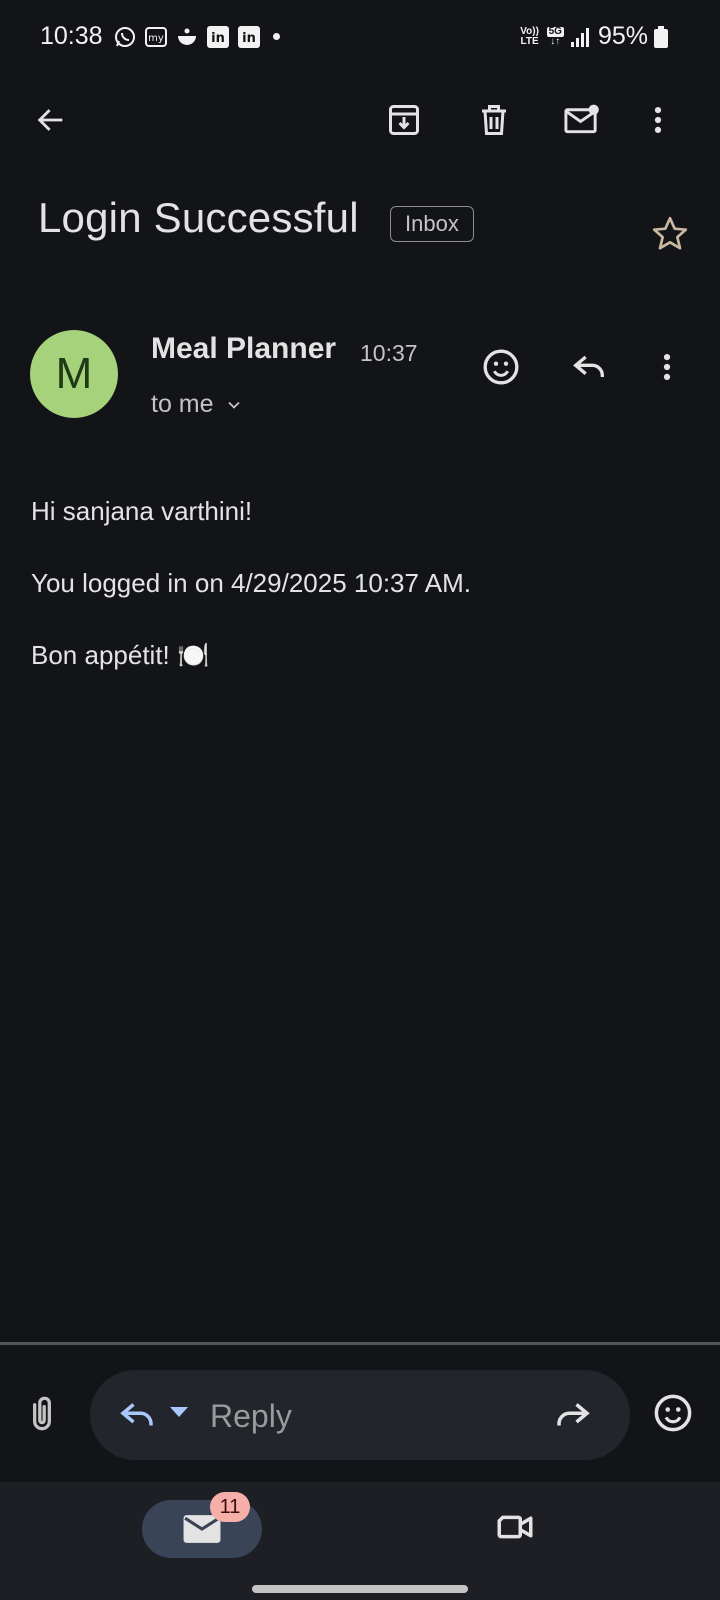  I want to click on back-button, so click(51, 120).